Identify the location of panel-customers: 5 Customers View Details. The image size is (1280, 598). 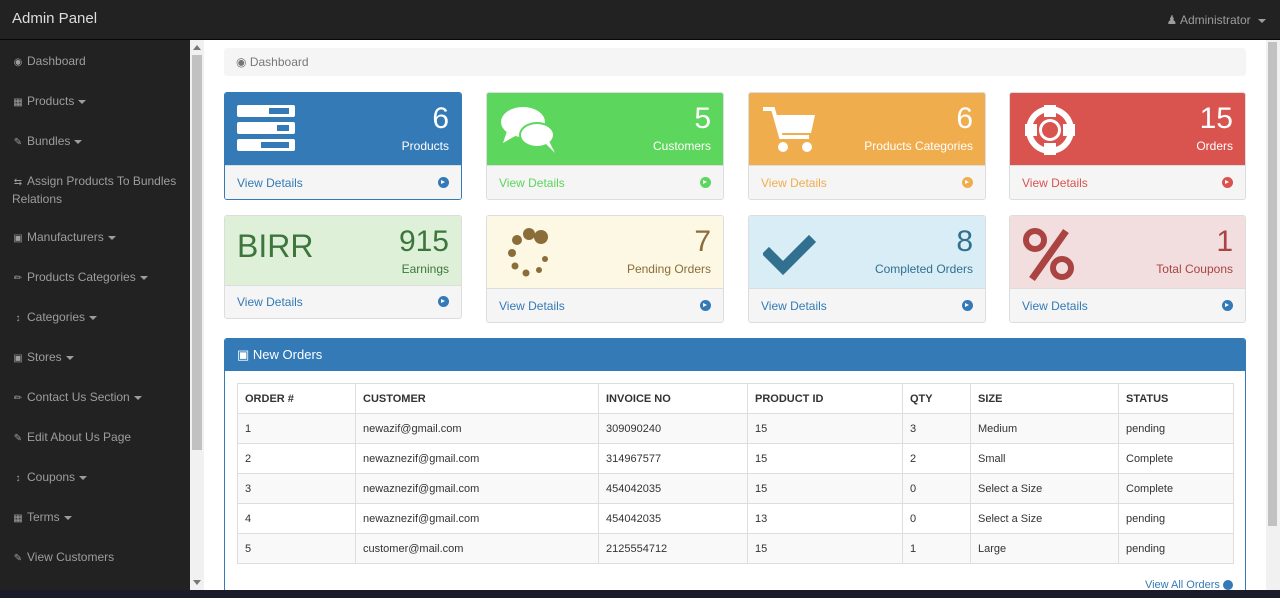
(605, 146).